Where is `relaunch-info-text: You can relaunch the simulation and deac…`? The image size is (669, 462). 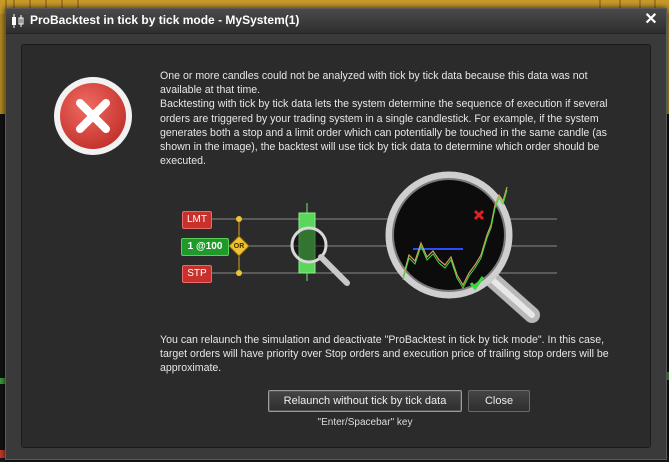 relaunch-info-text: You can relaunch the simulation and deac… is located at coordinates (384, 354).